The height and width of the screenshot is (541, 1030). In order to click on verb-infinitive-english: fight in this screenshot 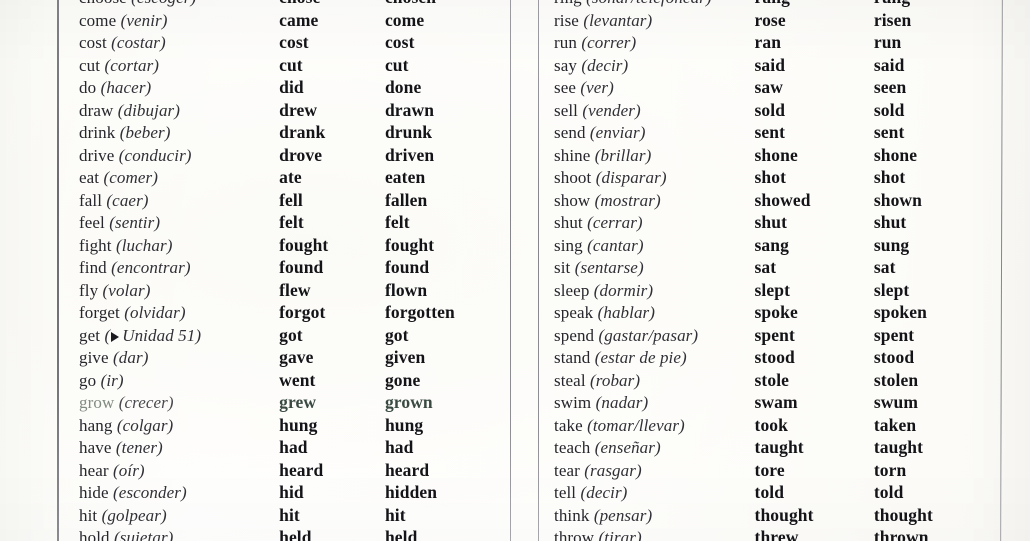, I will do `click(95, 245)`.